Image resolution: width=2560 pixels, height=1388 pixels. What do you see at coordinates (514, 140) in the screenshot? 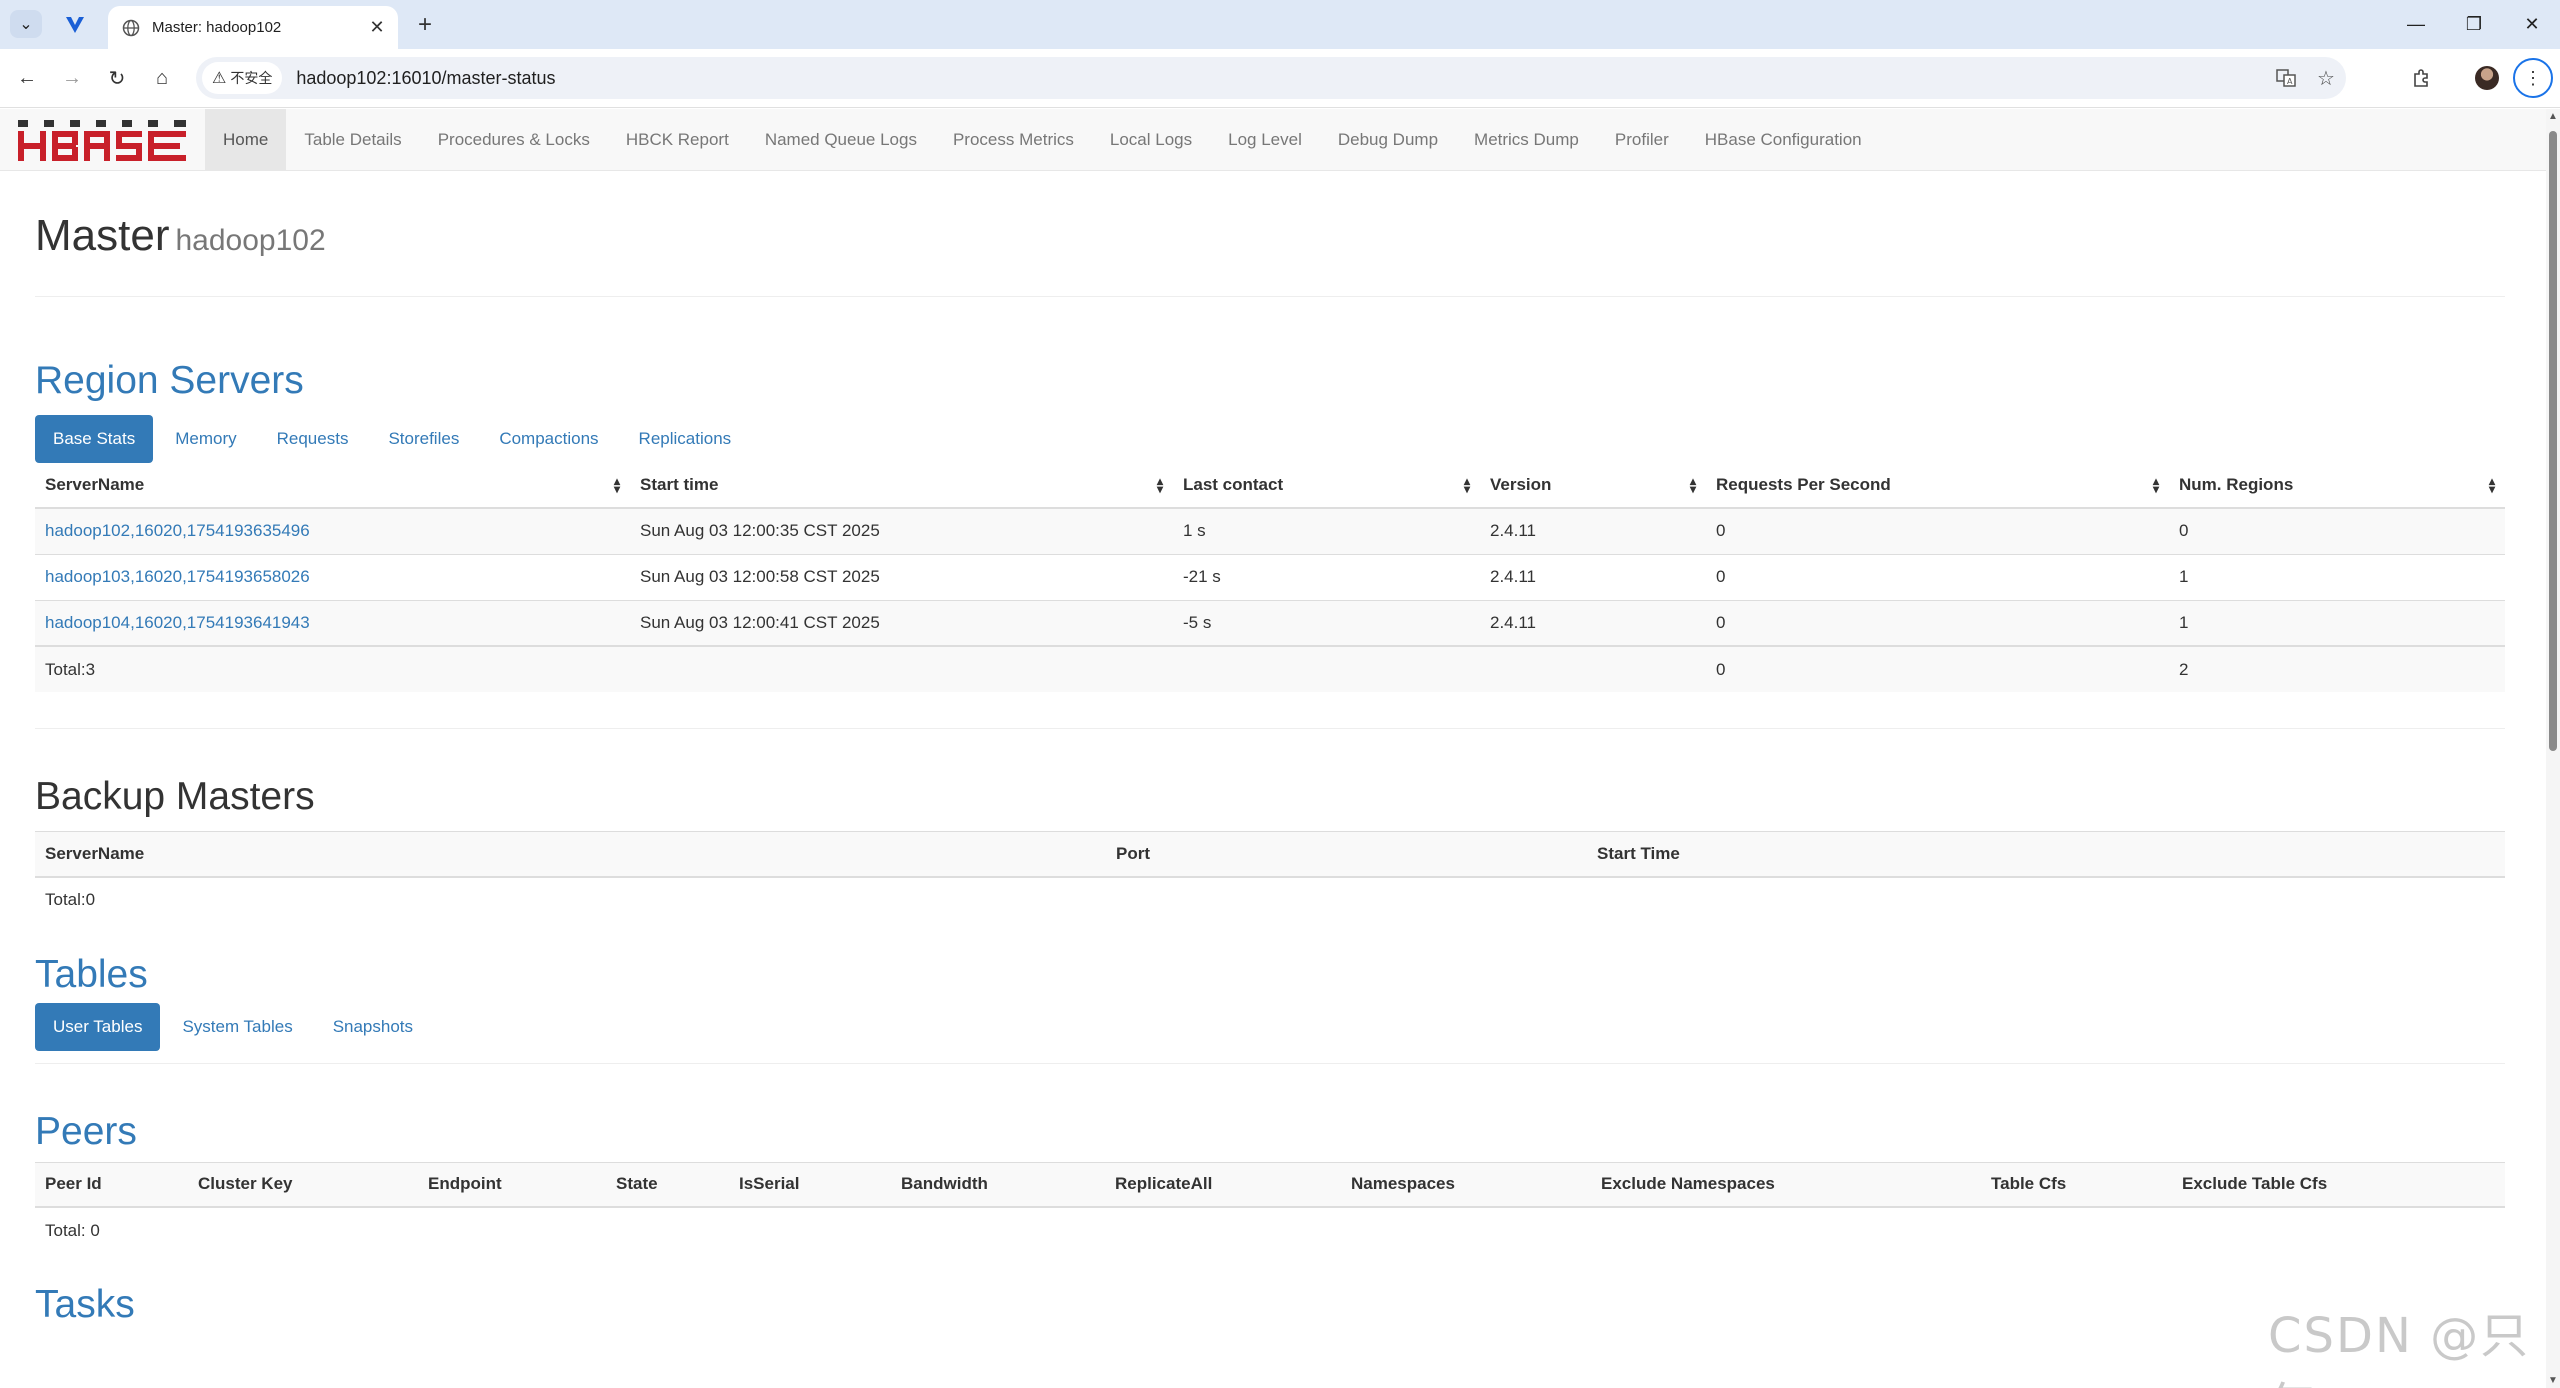
I see `nav-procedures-locks: Procedures & Locks` at bounding box center [514, 140].